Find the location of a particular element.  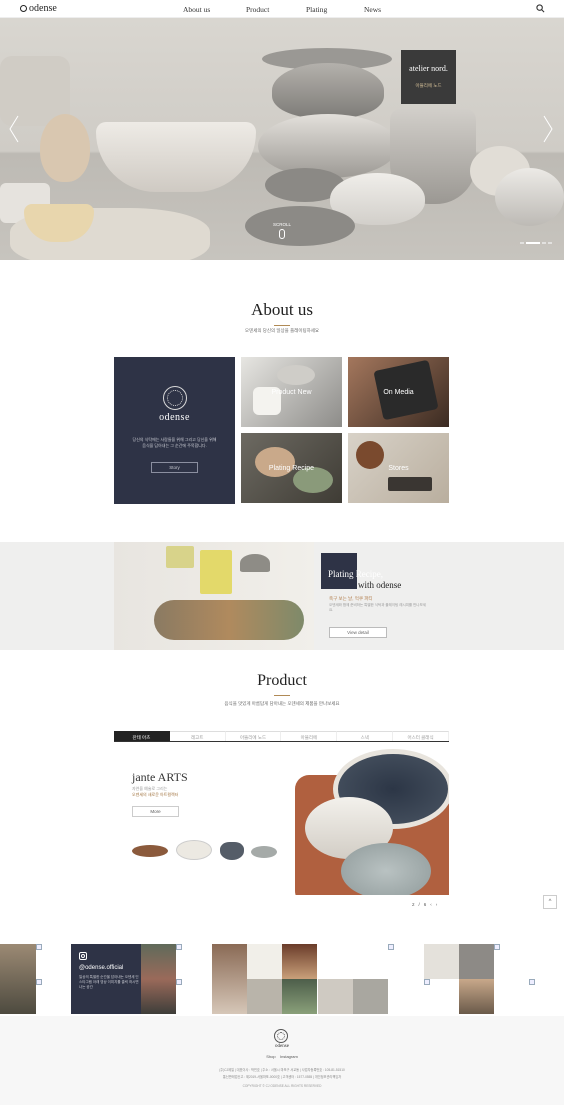

grey-bowl-image is located at coordinates (386, 869).